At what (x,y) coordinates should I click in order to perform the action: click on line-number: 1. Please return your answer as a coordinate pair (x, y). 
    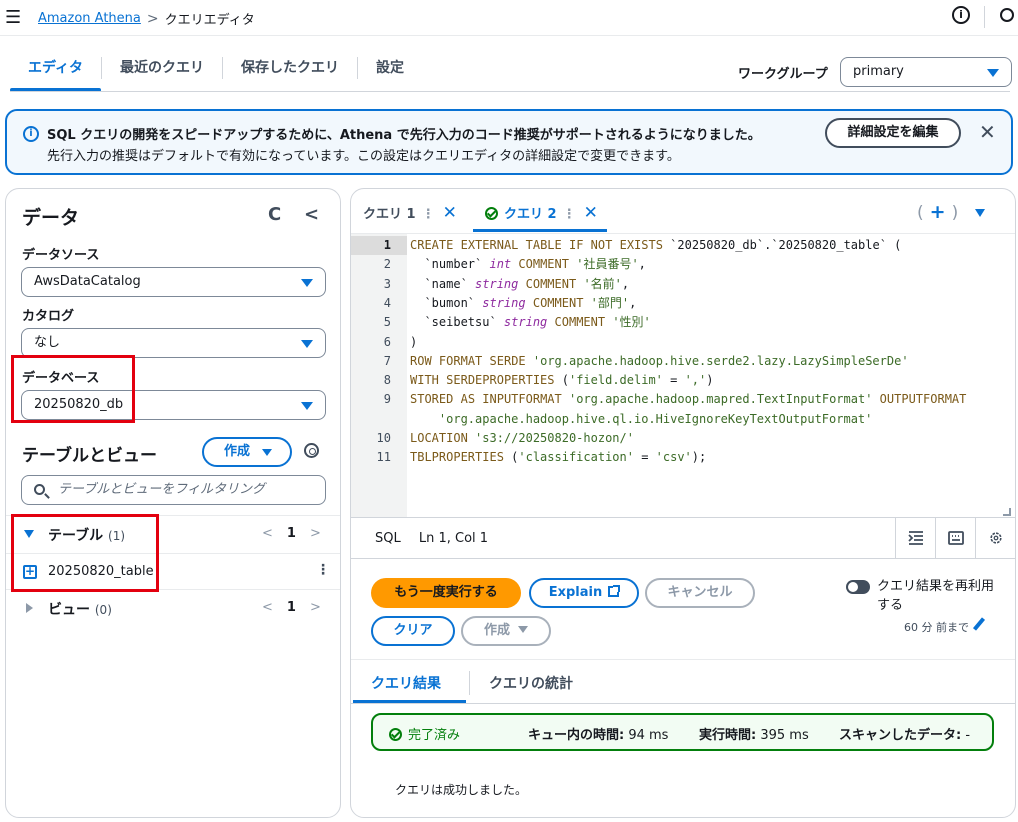
    Looking at the image, I should click on (387, 245).